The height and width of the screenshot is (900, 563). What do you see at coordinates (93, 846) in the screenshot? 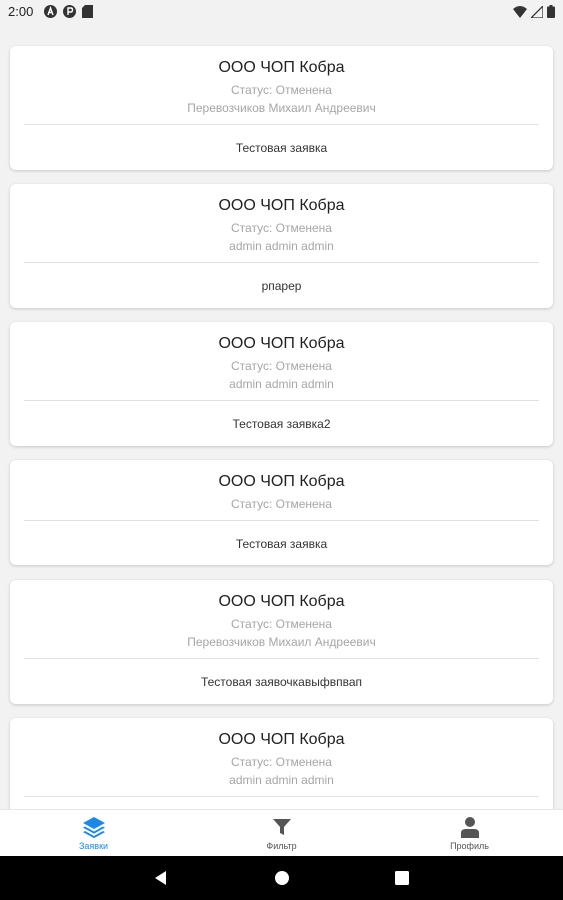
I see `nav-label-requests: Заявки` at bounding box center [93, 846].